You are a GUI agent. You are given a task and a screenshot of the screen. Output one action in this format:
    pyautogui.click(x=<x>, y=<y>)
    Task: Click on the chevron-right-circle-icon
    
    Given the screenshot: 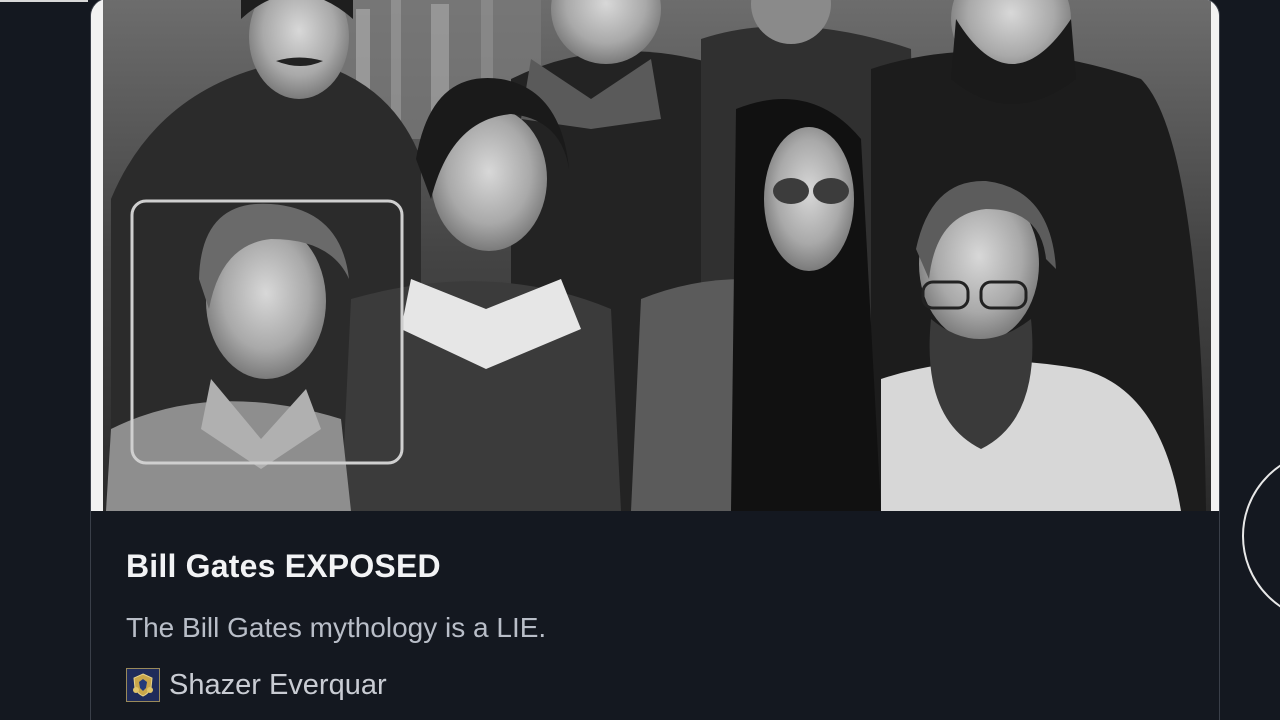 What is the action you would take?
    pyautogui.click(x=1260, y=536)
    